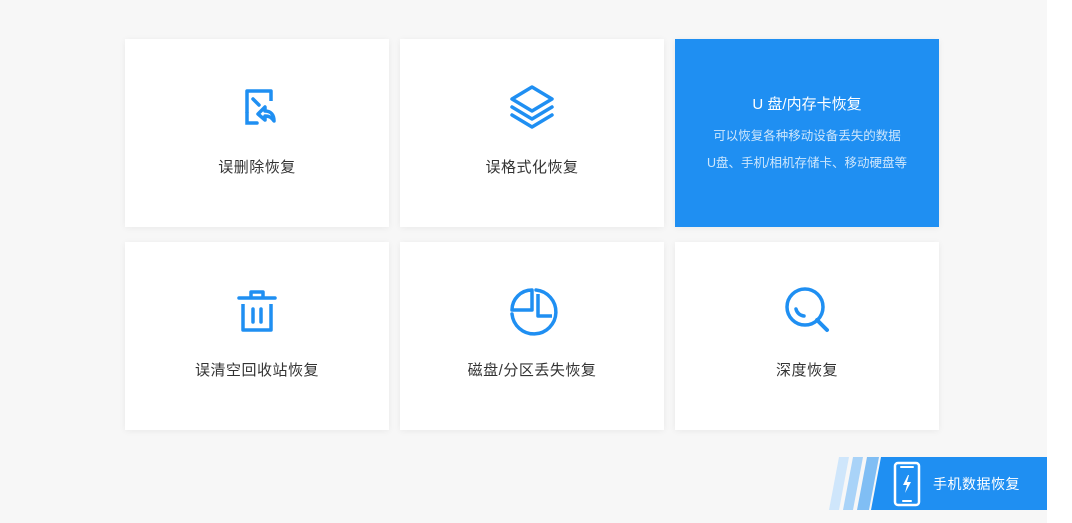  Describe the element at coordinates (532, 310) in the screenshot. I see `pie-chart-icon` at that location.